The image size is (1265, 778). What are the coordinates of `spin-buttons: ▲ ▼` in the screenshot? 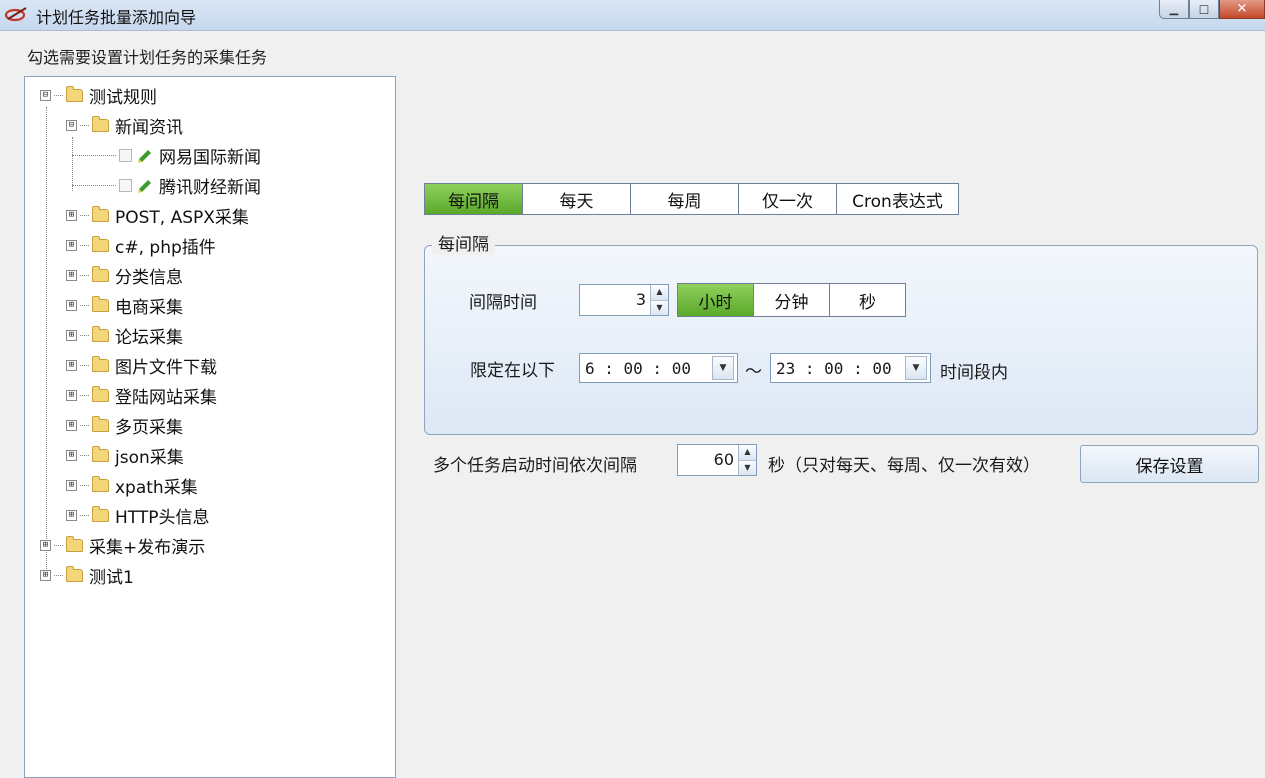 It's located at (747, 460).